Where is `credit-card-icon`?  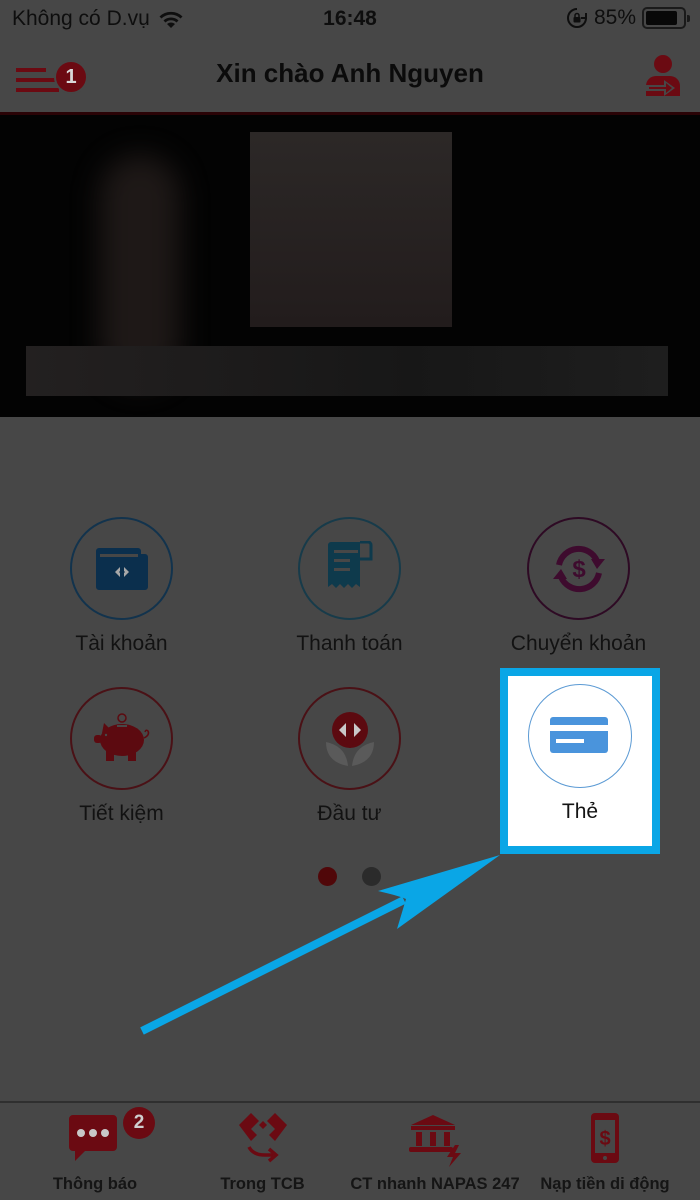
credit-card-icon is located at coordinates (579, 735).